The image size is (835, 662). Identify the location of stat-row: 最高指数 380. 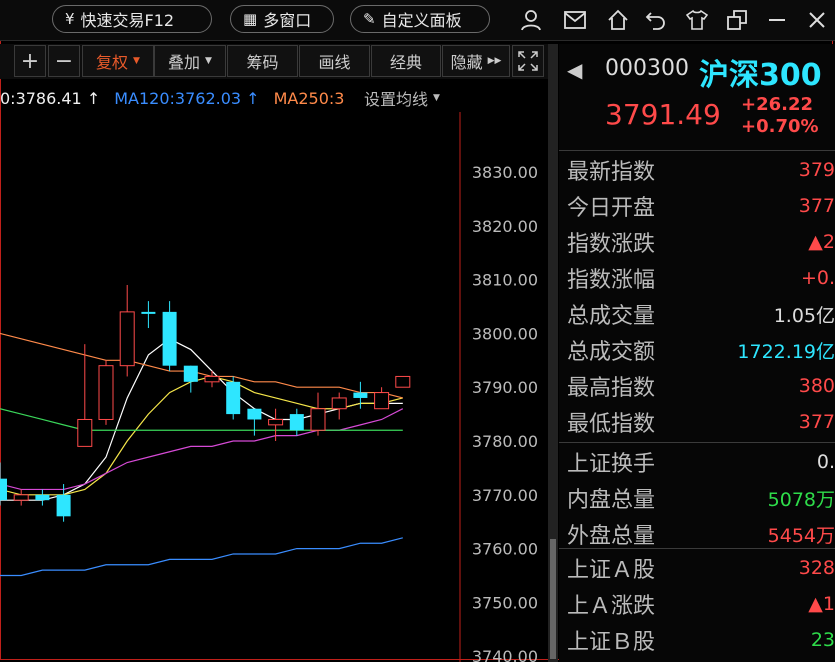
(701, 386).